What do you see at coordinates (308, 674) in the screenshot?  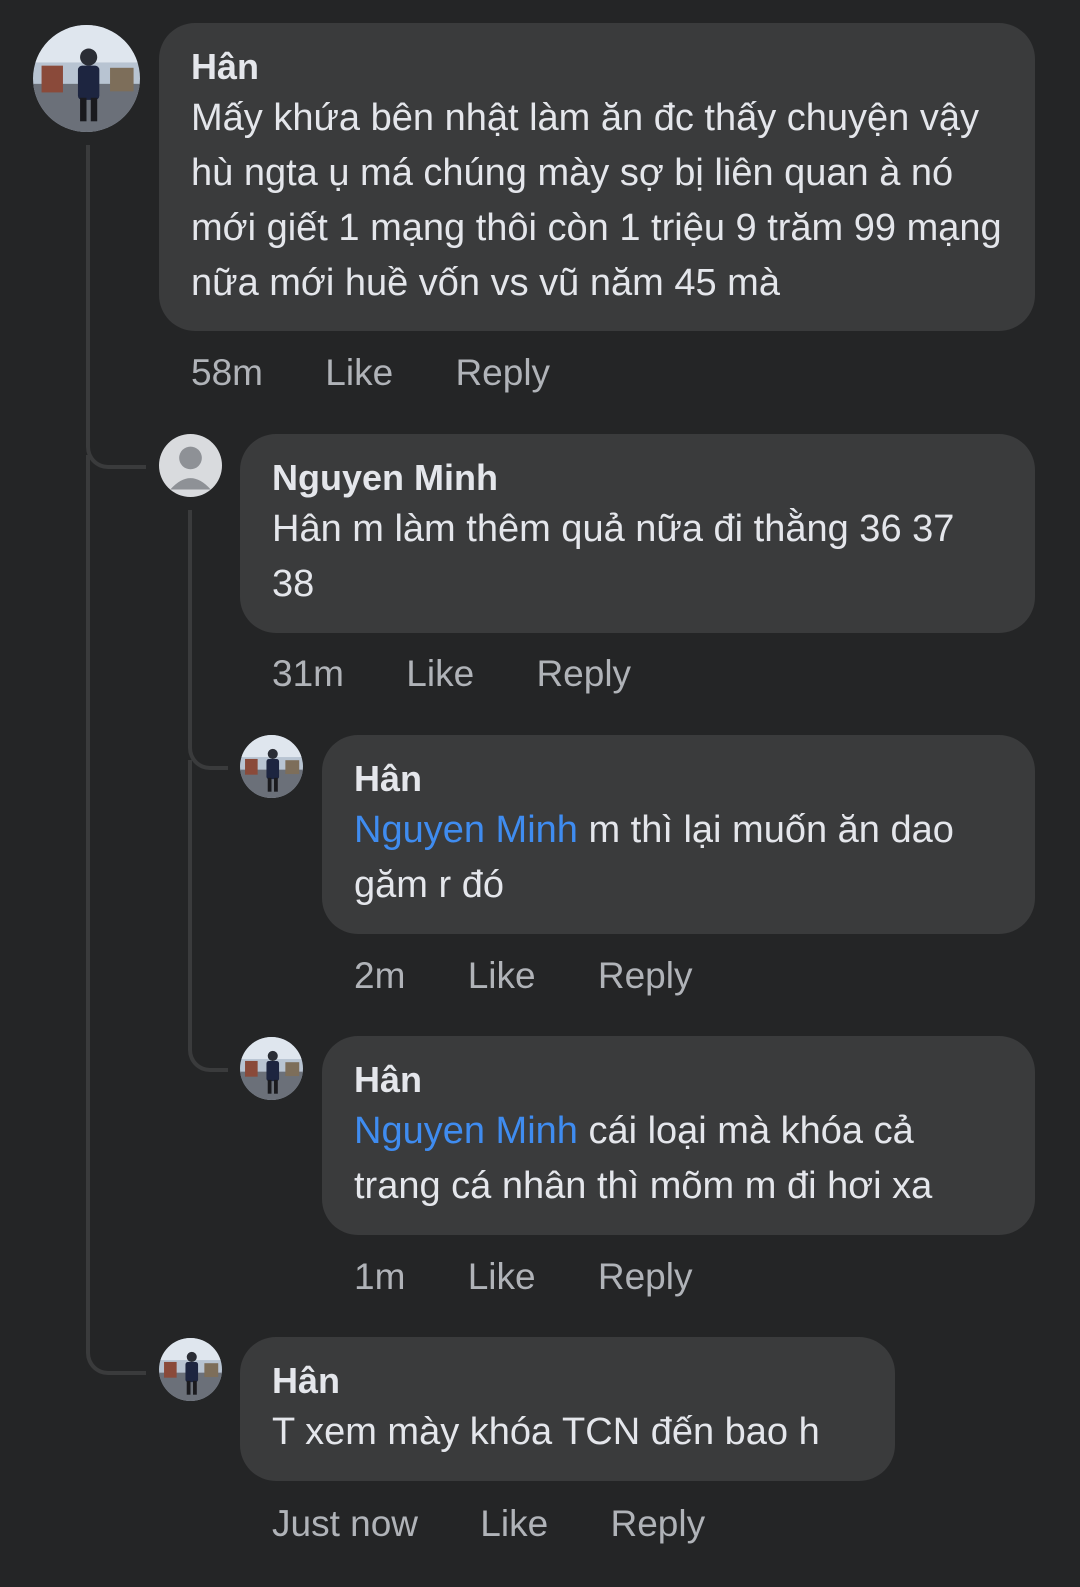 I see `comment-time: 31m` at bounding box center [308, 674].